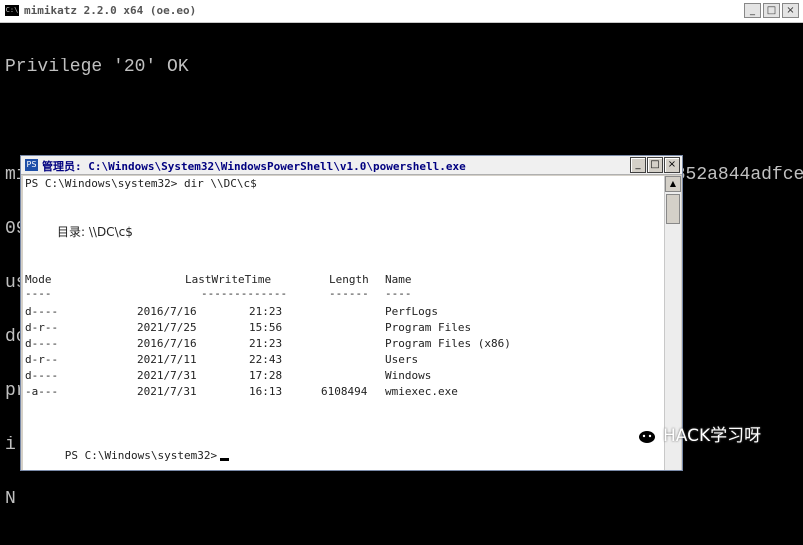 This screenshot has height=545, width=803. I want to click on powershell-window-controls: _ □ ×, so click(655, 165).